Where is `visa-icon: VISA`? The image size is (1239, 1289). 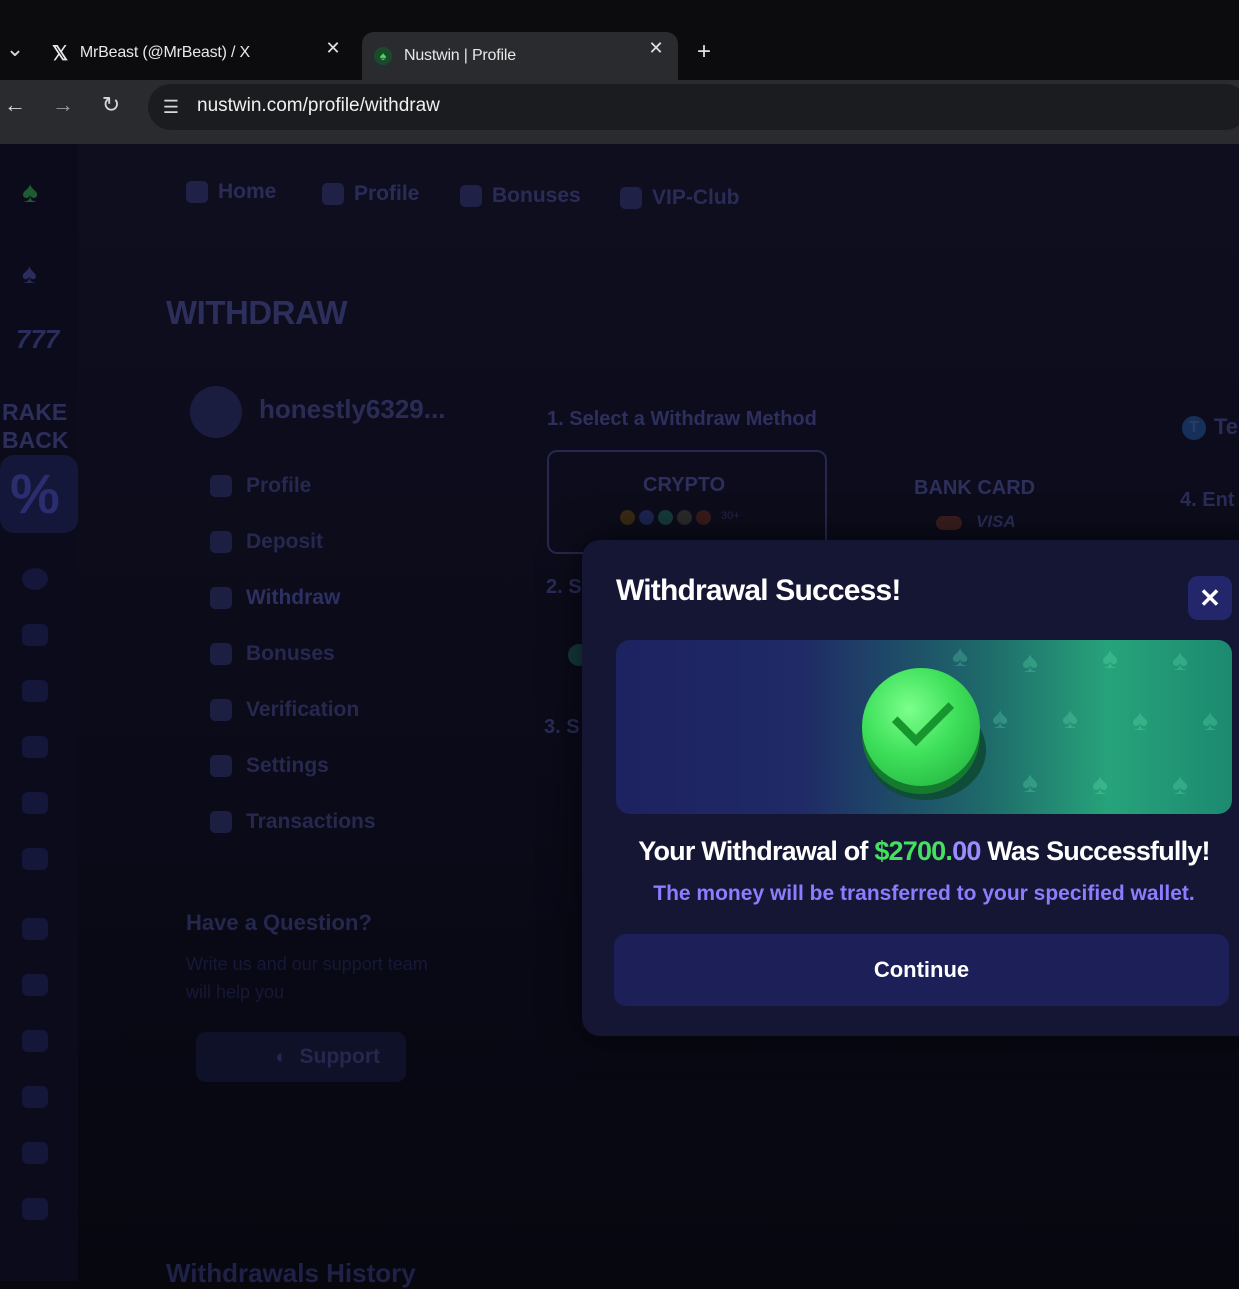 visa-icon: VISA is located at coordinates (996, 521).